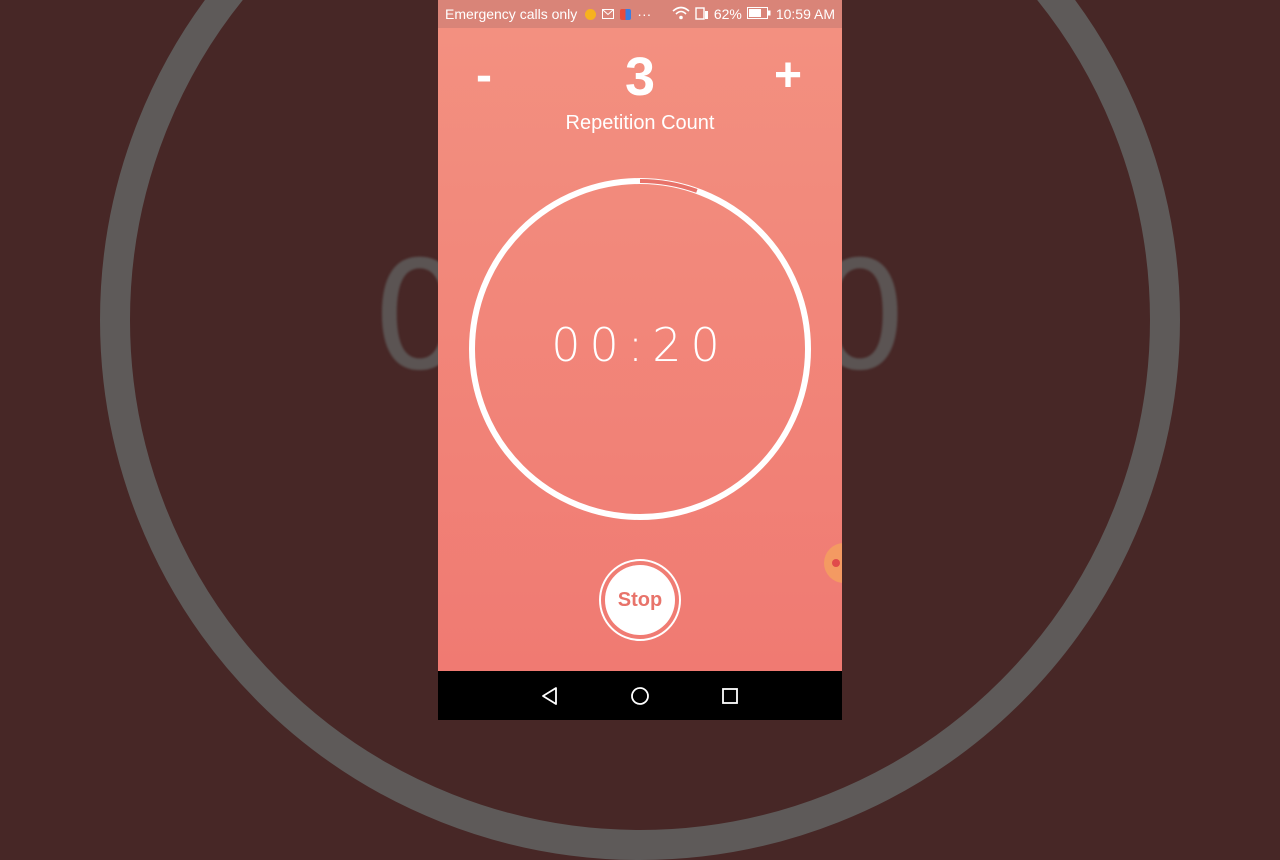  Describe the element at coordinates (836, 563) in the screenshot. I see `record-dot-icon` at that location.